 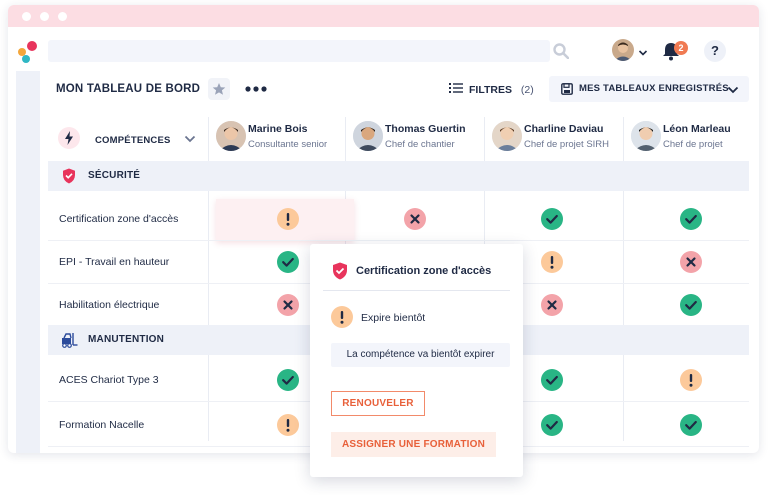 I want to click on popover-title: Certification zone d'accès, so click(x=424, y=271).